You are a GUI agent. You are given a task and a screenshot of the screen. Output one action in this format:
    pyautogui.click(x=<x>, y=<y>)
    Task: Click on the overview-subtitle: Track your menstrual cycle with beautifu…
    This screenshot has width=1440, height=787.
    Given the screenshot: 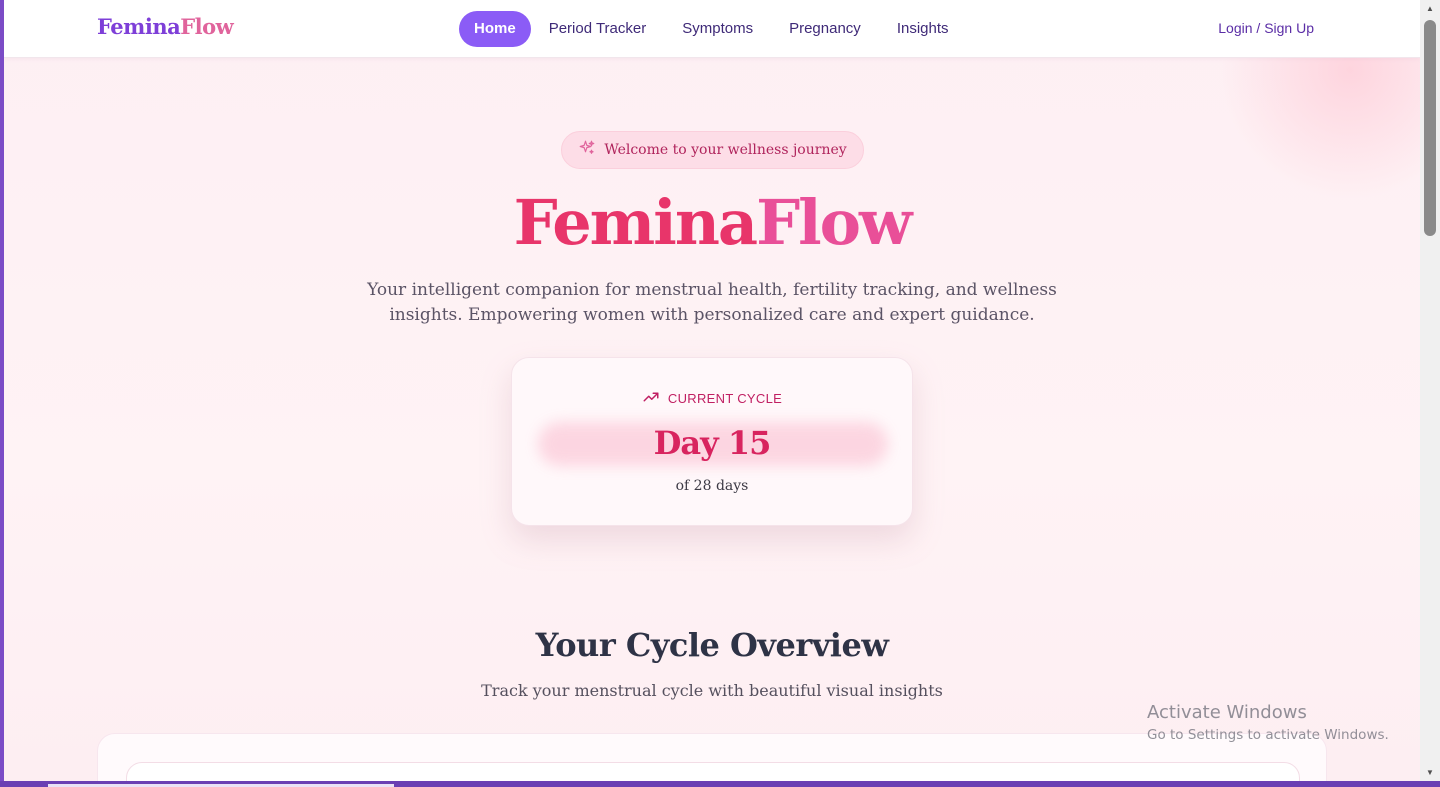 What is the action you would take?
    pyautogui.click(x=712, y=690)
    